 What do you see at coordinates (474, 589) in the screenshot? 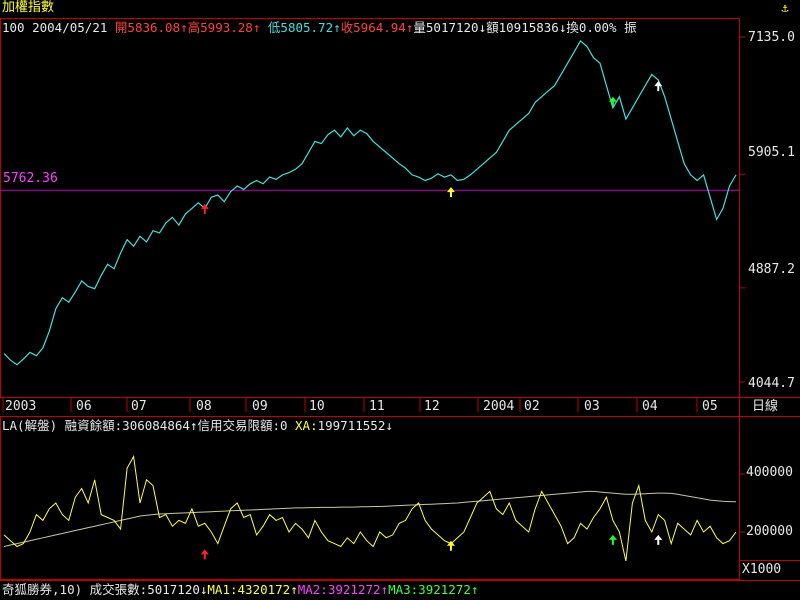
I see `ma3-arrow: ↑` at bounding box center [474, 589].